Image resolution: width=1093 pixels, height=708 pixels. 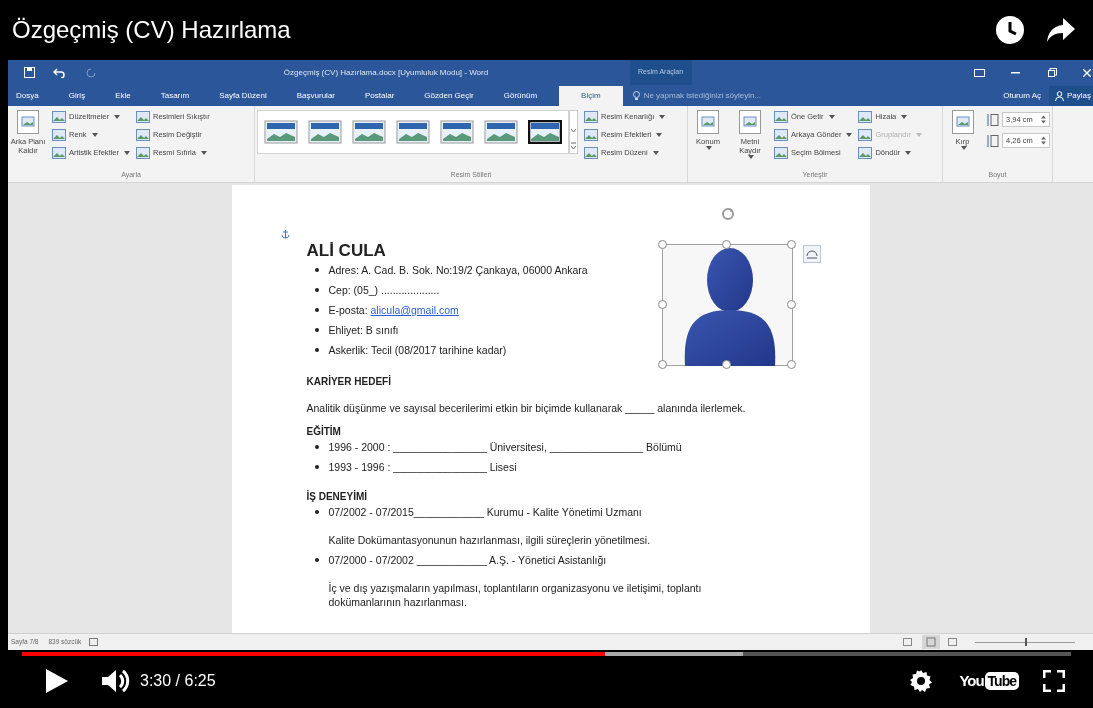 I want to click on ribbon-tab: Ekle, so click(x=123, y=96).